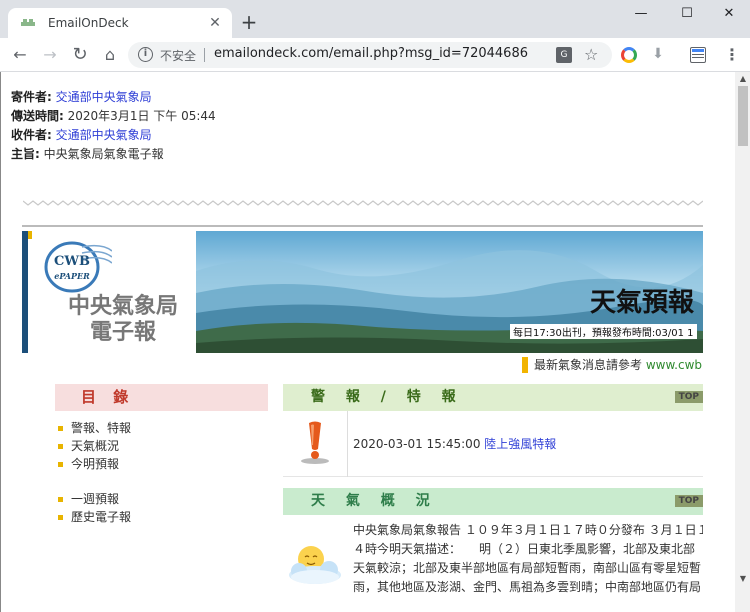  I want to click on toc-item-today-tomorrow: 今明預報, so click(161, 464).